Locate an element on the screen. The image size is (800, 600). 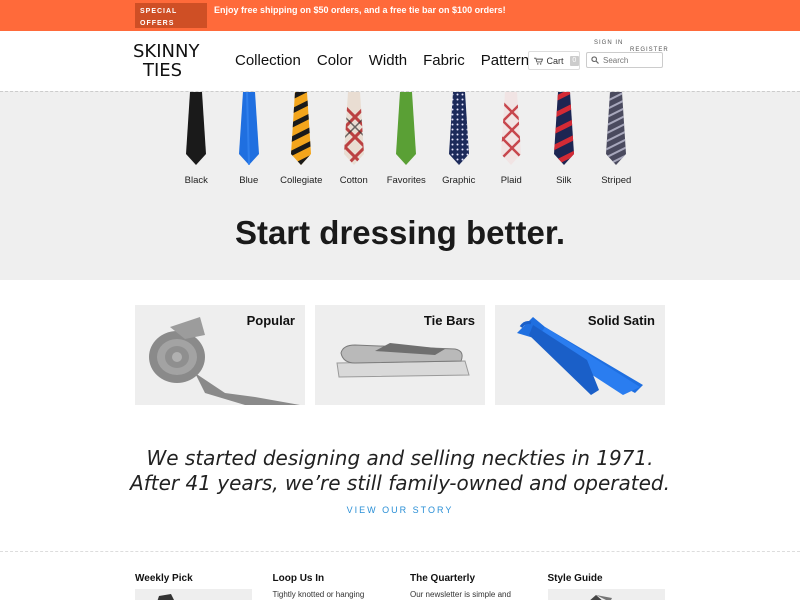
cart-label: Cart is located at coordinates (555, 60).